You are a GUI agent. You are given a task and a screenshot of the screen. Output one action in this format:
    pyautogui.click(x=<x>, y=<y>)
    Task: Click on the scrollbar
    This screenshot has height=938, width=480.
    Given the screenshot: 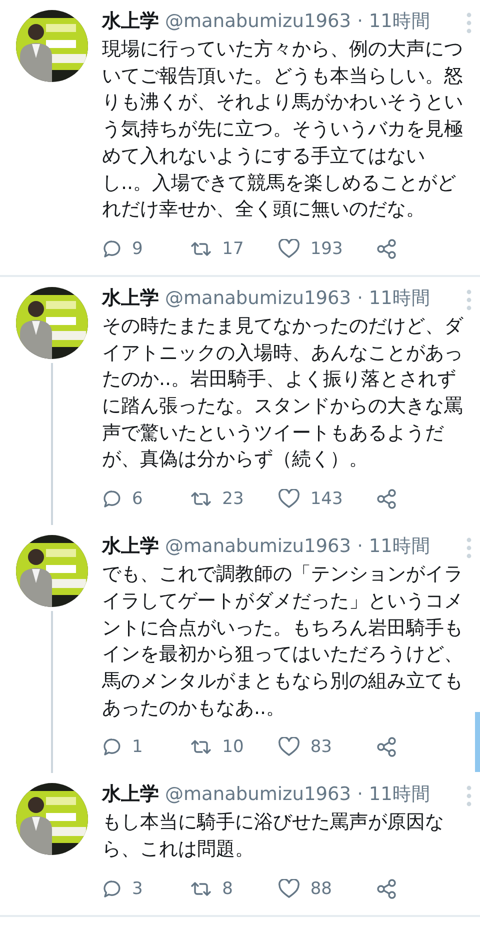 What is the action you would take?
    pyautogui.click(x=477, y=742)
    